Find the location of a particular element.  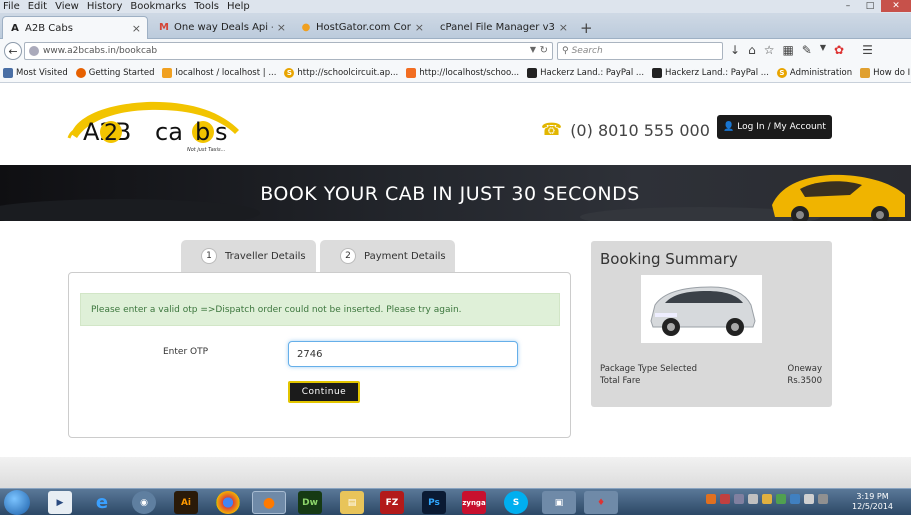

total-fare-label: Total Fare is located at coordinates (620, 381).